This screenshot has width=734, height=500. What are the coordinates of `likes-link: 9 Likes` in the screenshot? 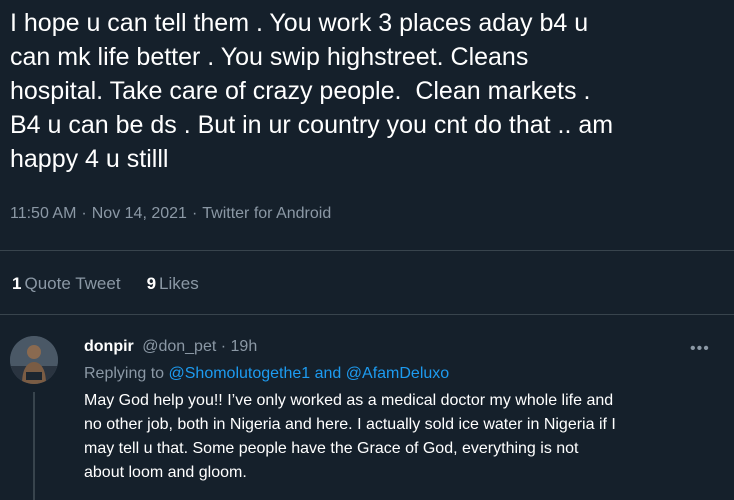 It's located at (173, 284).